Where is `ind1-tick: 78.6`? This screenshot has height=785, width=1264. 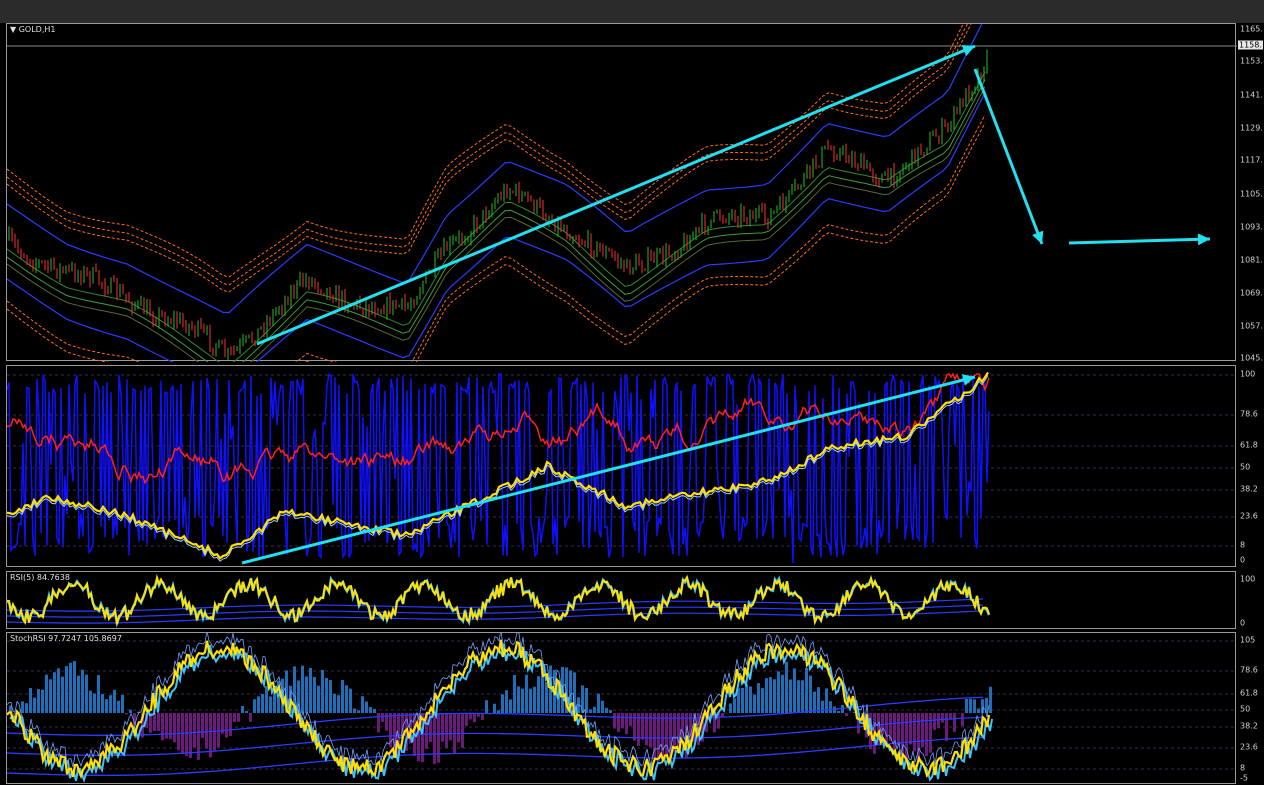
ind1-tick: 78.6 is located at coordinates (1249, 414).